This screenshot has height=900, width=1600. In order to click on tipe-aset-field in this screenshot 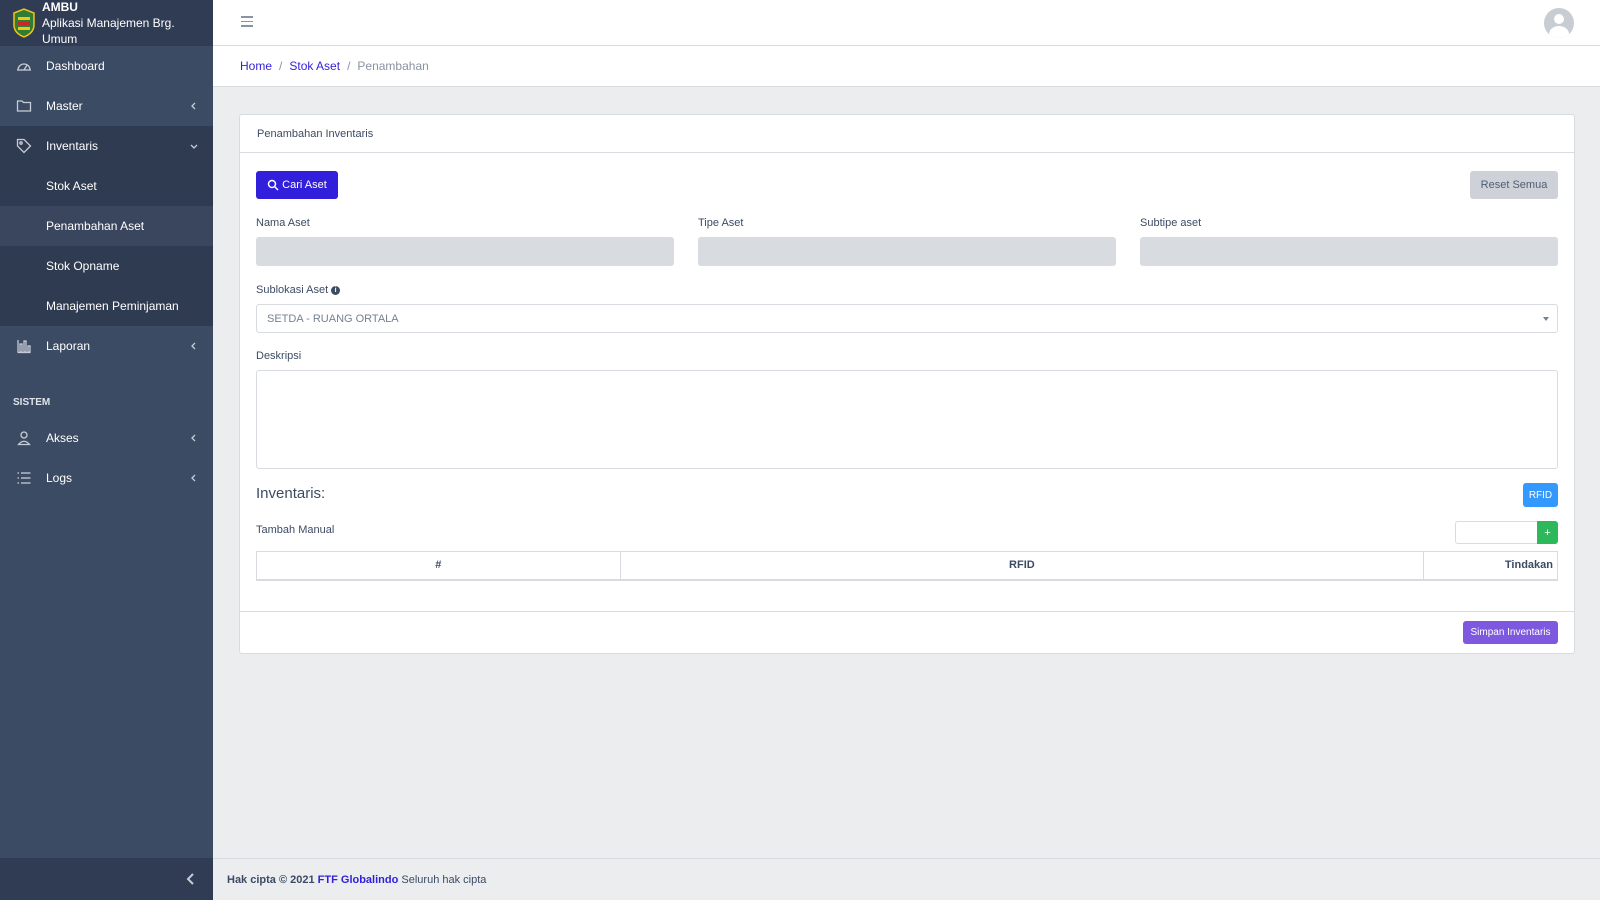, I will do `click(907, 251)`.